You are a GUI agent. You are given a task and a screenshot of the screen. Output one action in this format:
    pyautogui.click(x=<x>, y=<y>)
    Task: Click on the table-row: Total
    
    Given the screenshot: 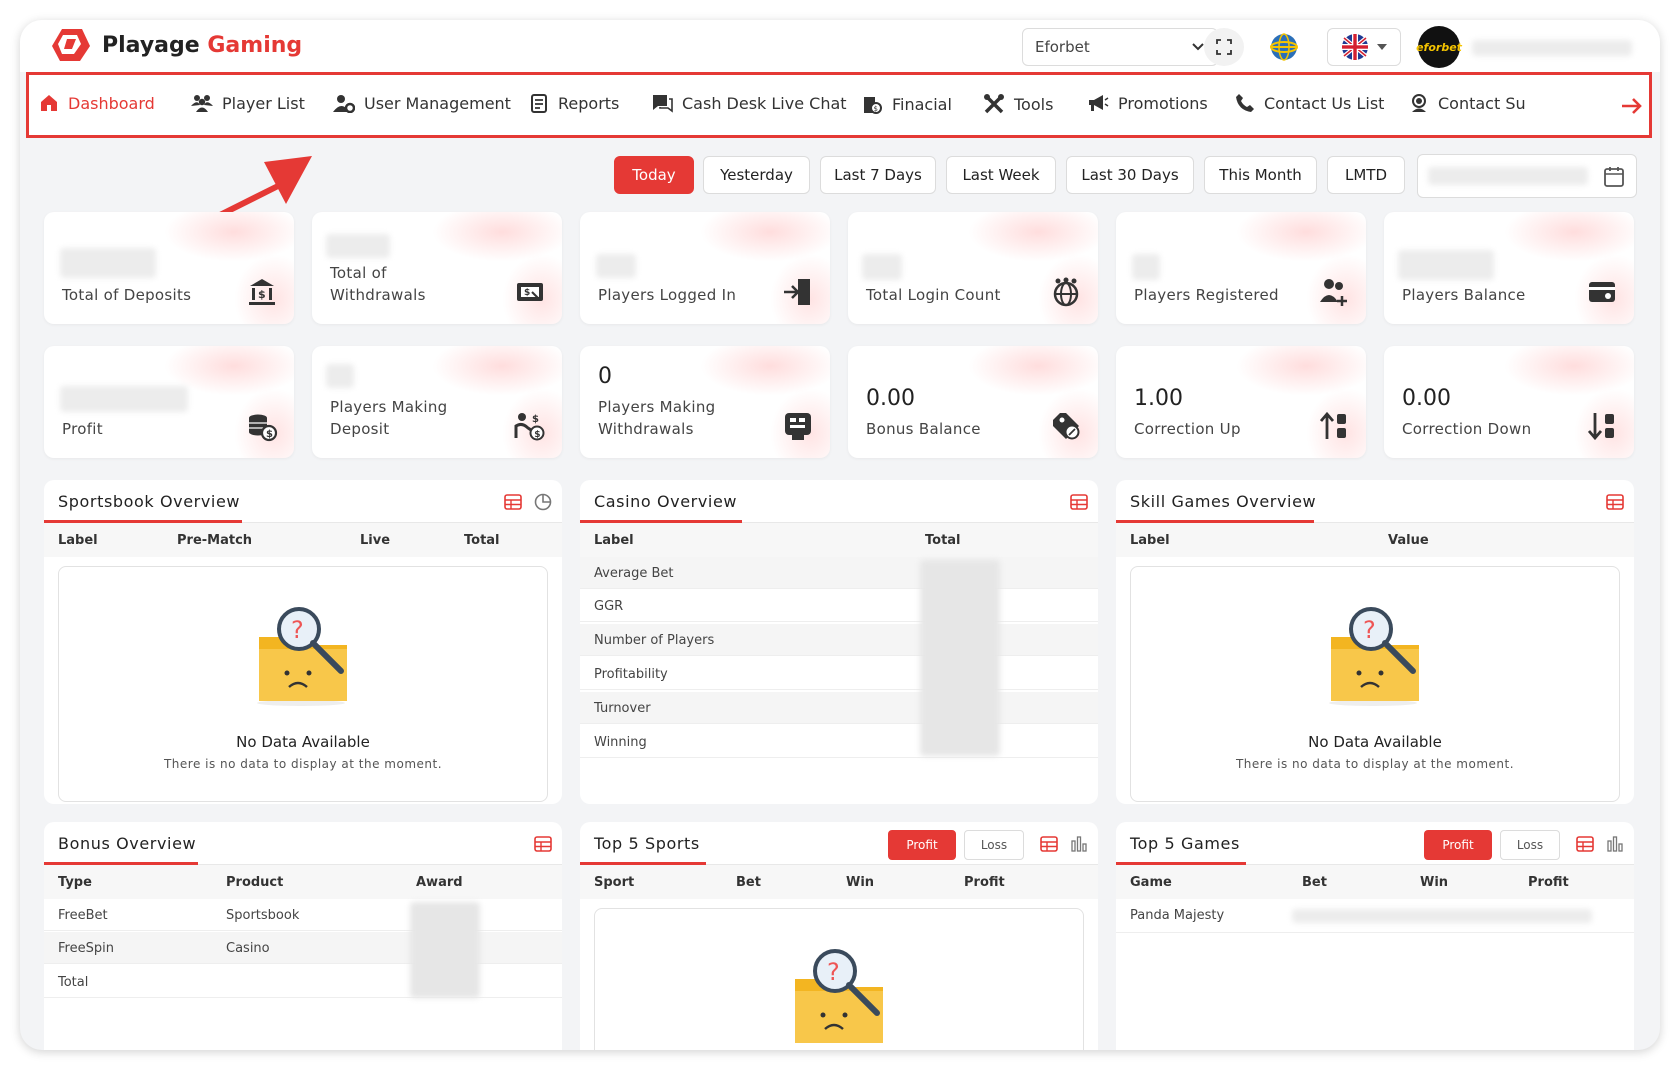 What is the action you would take?
    pyautogui.click(x=303, y=982)
    